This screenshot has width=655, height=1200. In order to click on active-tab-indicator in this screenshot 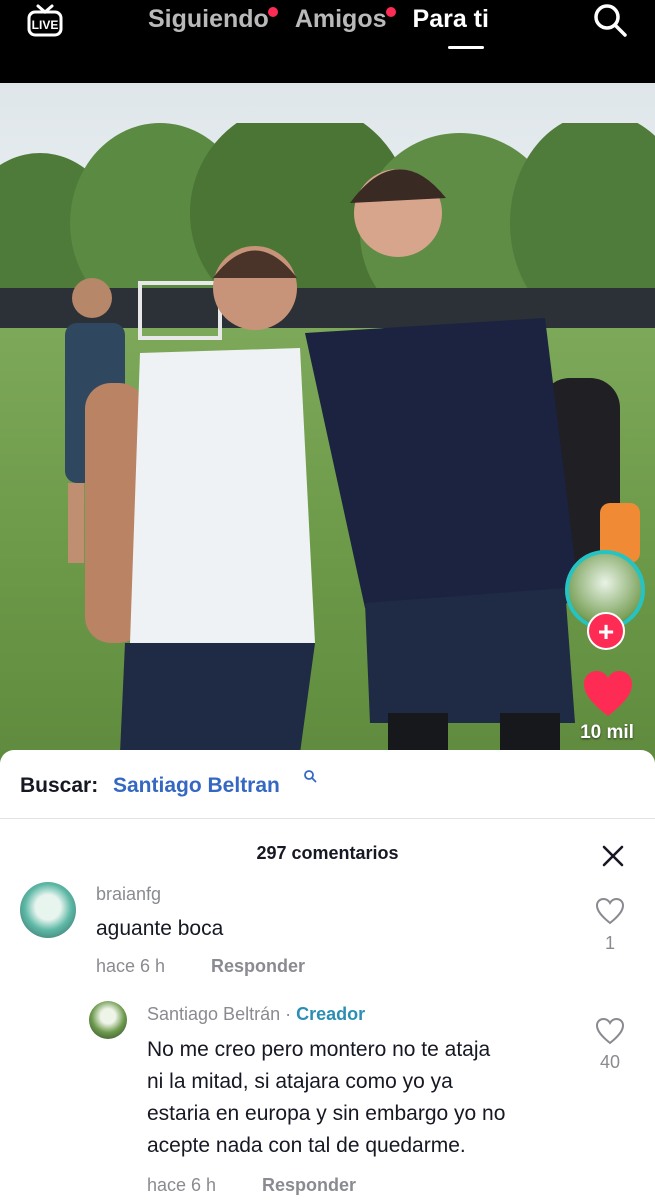, I will do `click(466, 47)`.